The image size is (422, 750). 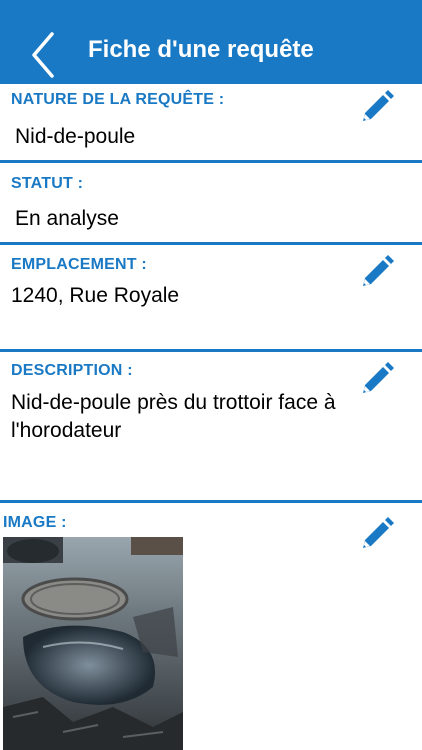 I want to click on edit-description-button, so click(x=377, y=379).